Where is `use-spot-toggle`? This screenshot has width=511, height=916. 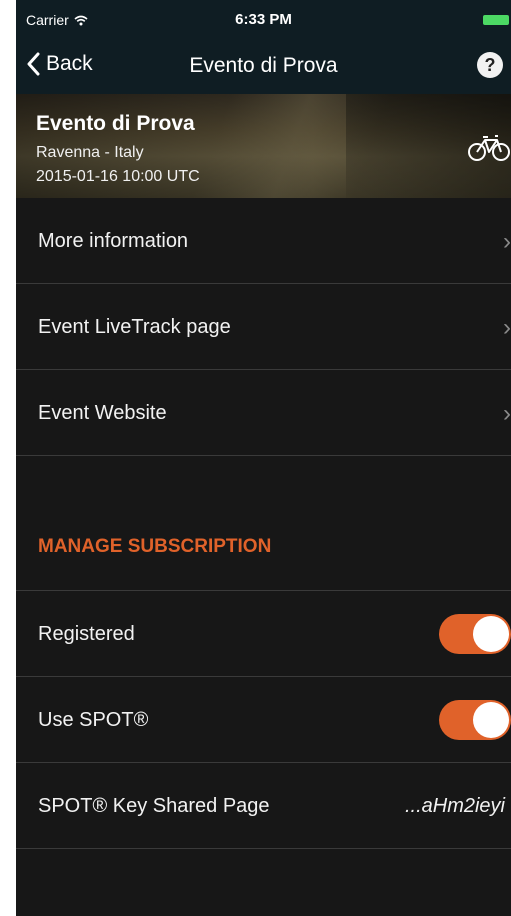 use-spot-toggle is located at coordinates (475, 720).